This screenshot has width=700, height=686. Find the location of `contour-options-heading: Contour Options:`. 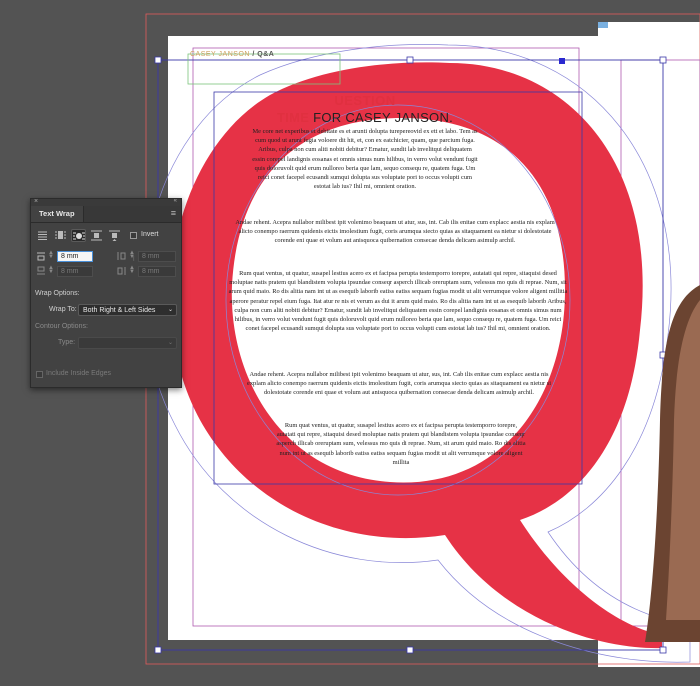

contour-options-heading: Contour Options: is located at coordinates (61, 326).